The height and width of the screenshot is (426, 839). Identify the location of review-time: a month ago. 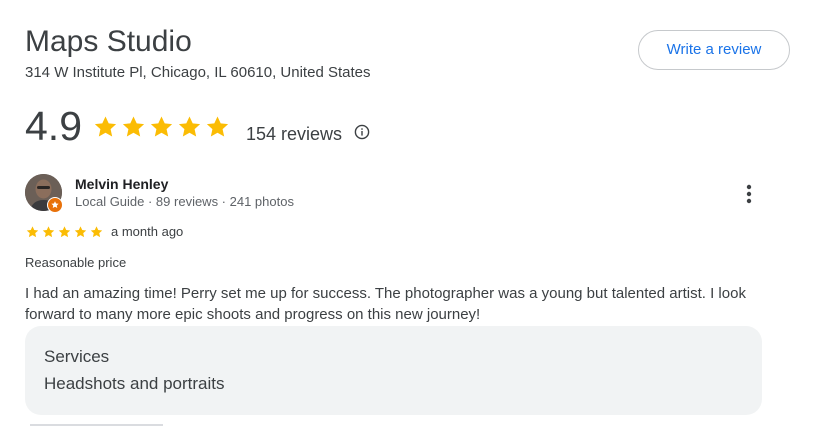
(147, 231).